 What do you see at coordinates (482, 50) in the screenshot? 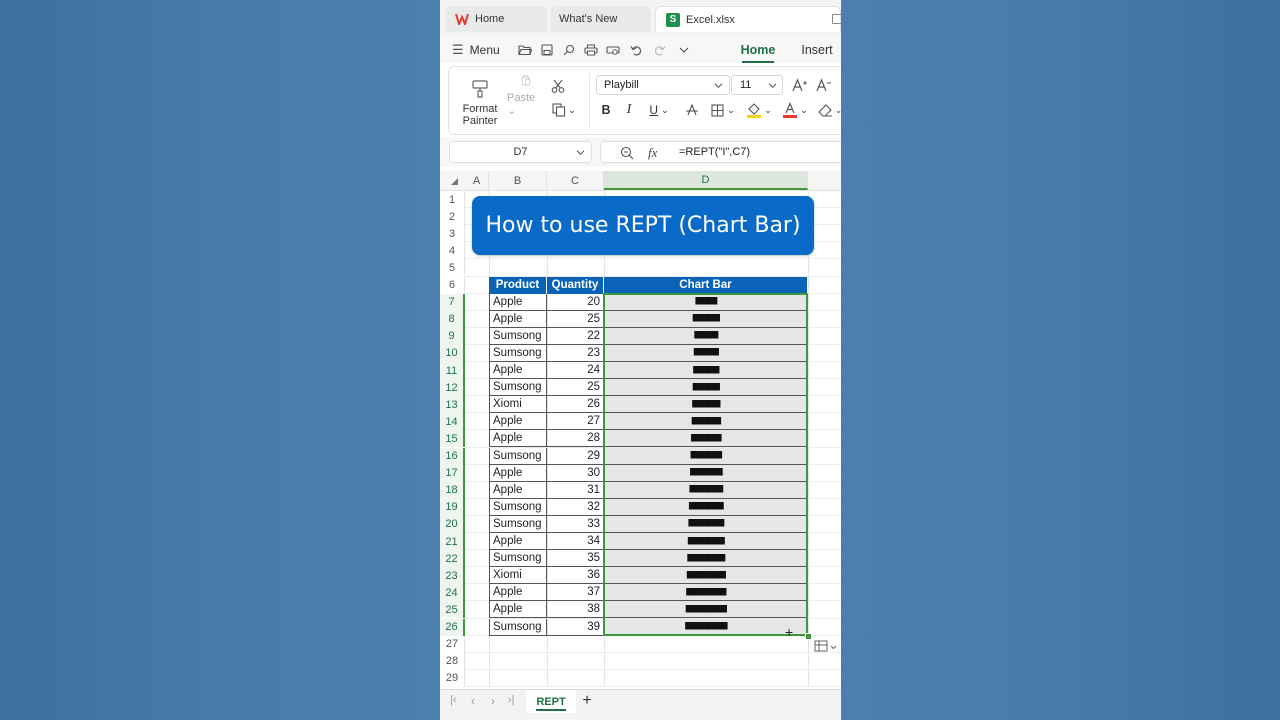
I see `menu-button: ☰ Menu` at bounding box center [482, 50].